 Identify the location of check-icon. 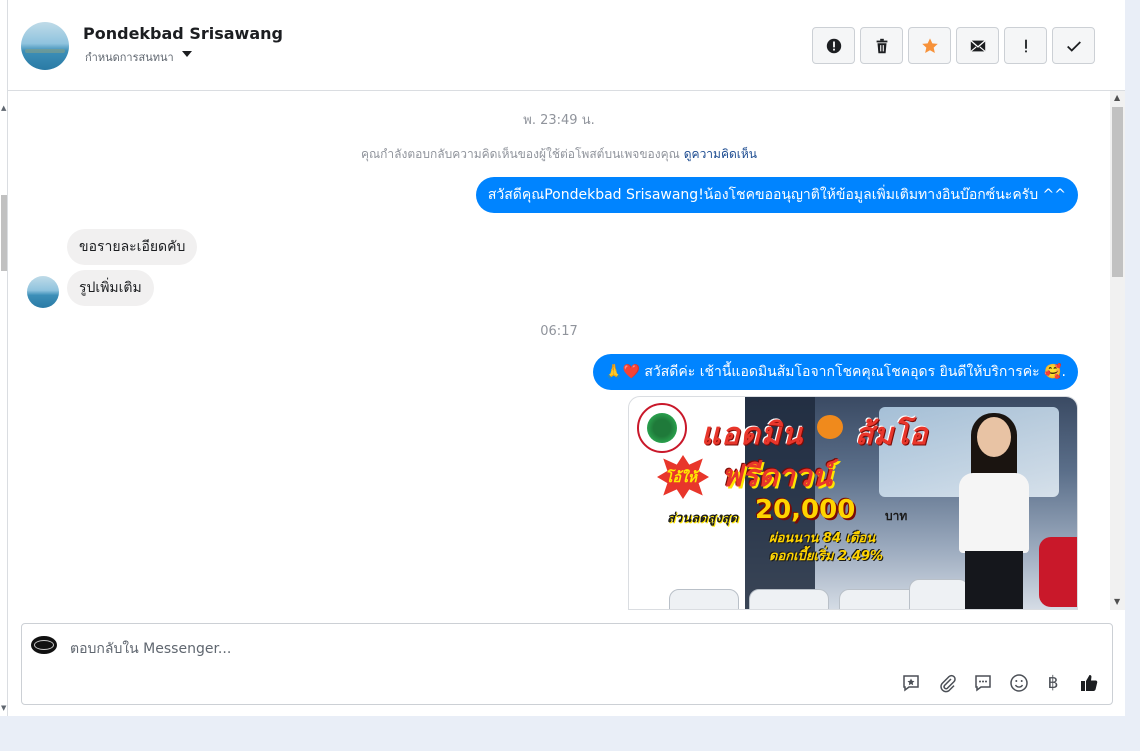
(1073, 46).